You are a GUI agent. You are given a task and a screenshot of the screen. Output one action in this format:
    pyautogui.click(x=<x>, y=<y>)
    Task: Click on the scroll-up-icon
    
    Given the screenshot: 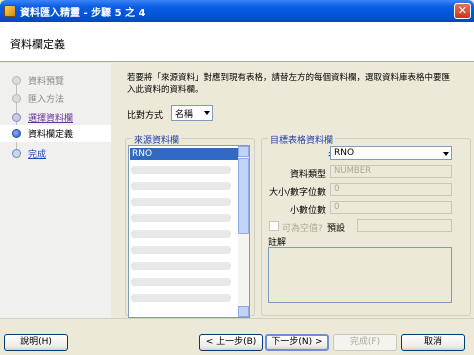 What is the action you would take?
    pyautogui.click(x=243, y=151)
    